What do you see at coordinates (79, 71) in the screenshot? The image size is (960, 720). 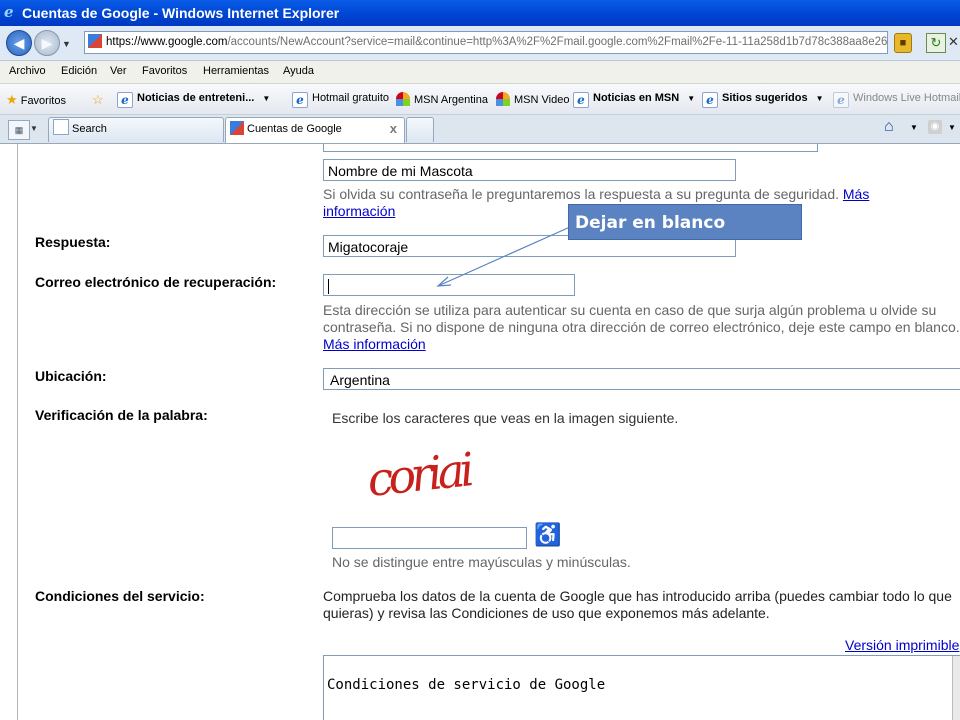 I see `menu-edicion: Edición` at bounding box center [79, 71].